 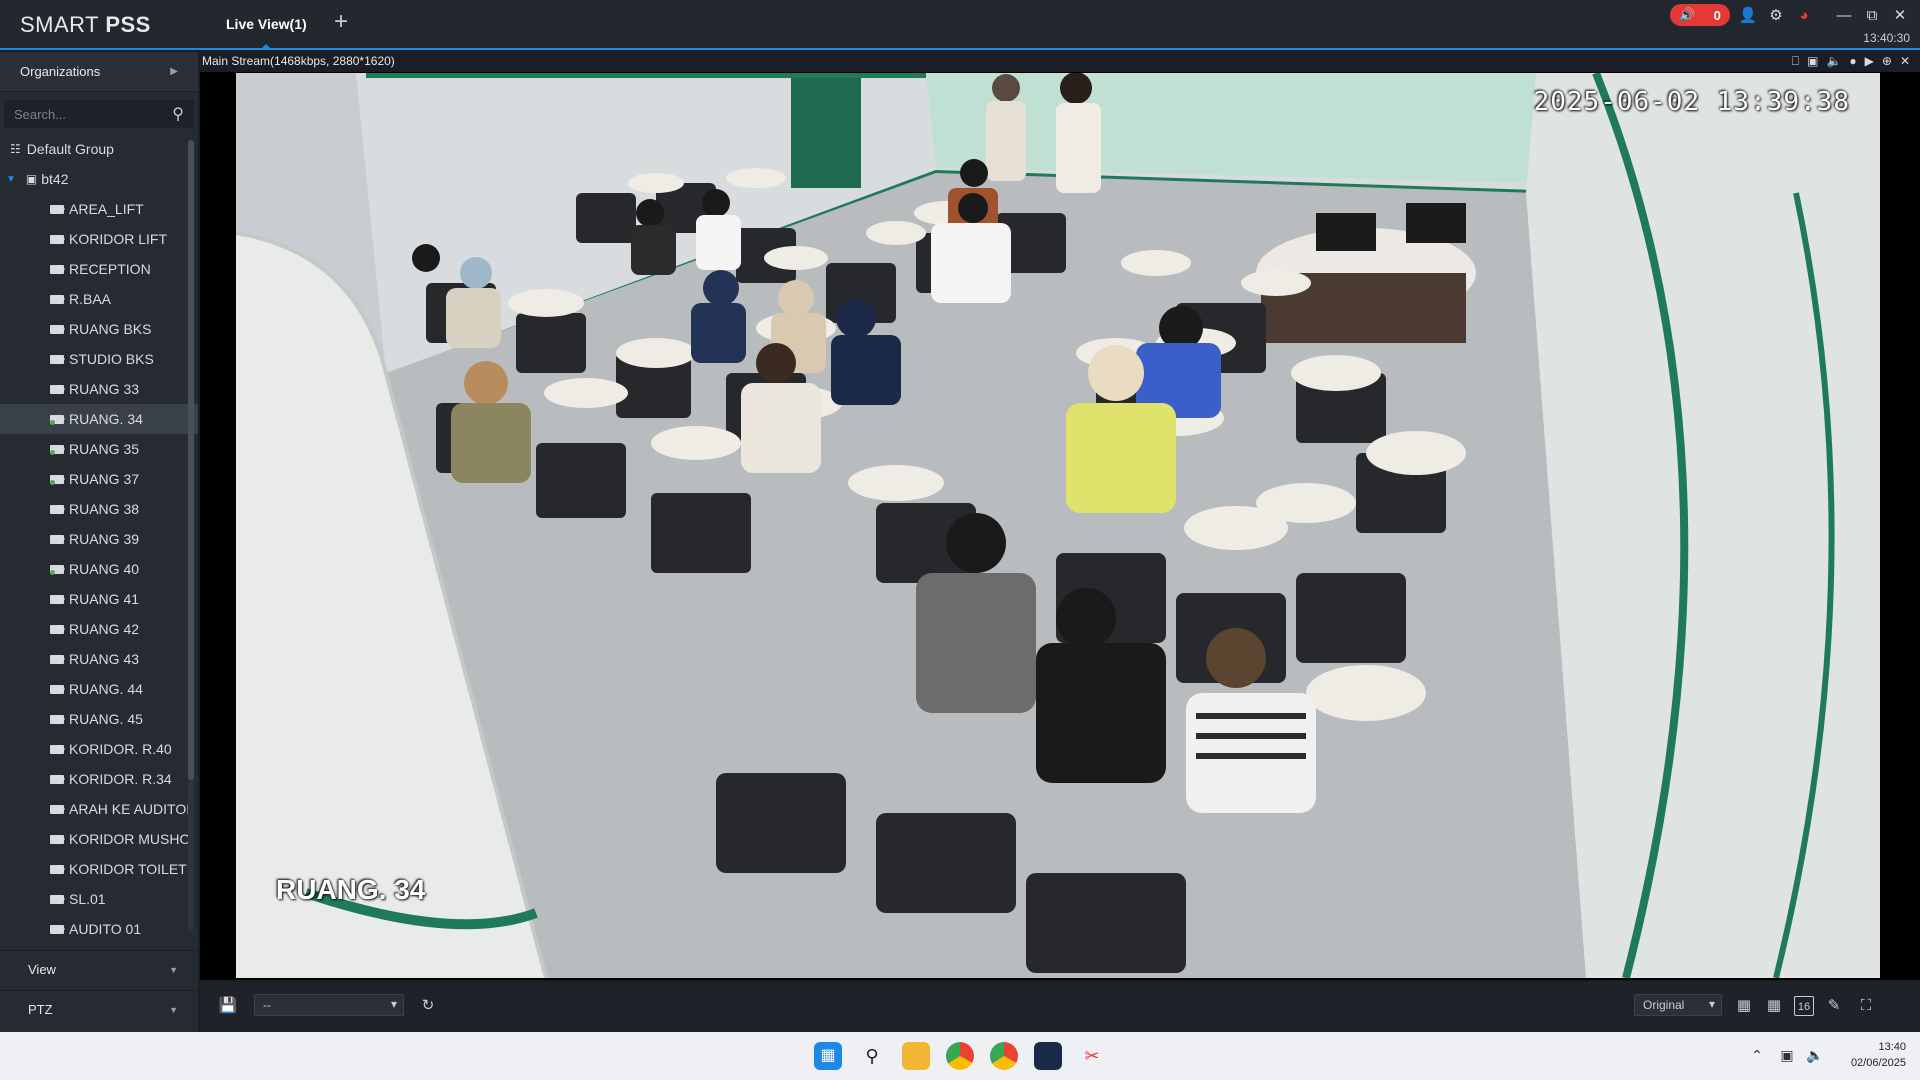 What do you see at coordinates (1872, 16) in the screenshot?
I see `restore-button: ⧉` at bounding box center [1872, 16].